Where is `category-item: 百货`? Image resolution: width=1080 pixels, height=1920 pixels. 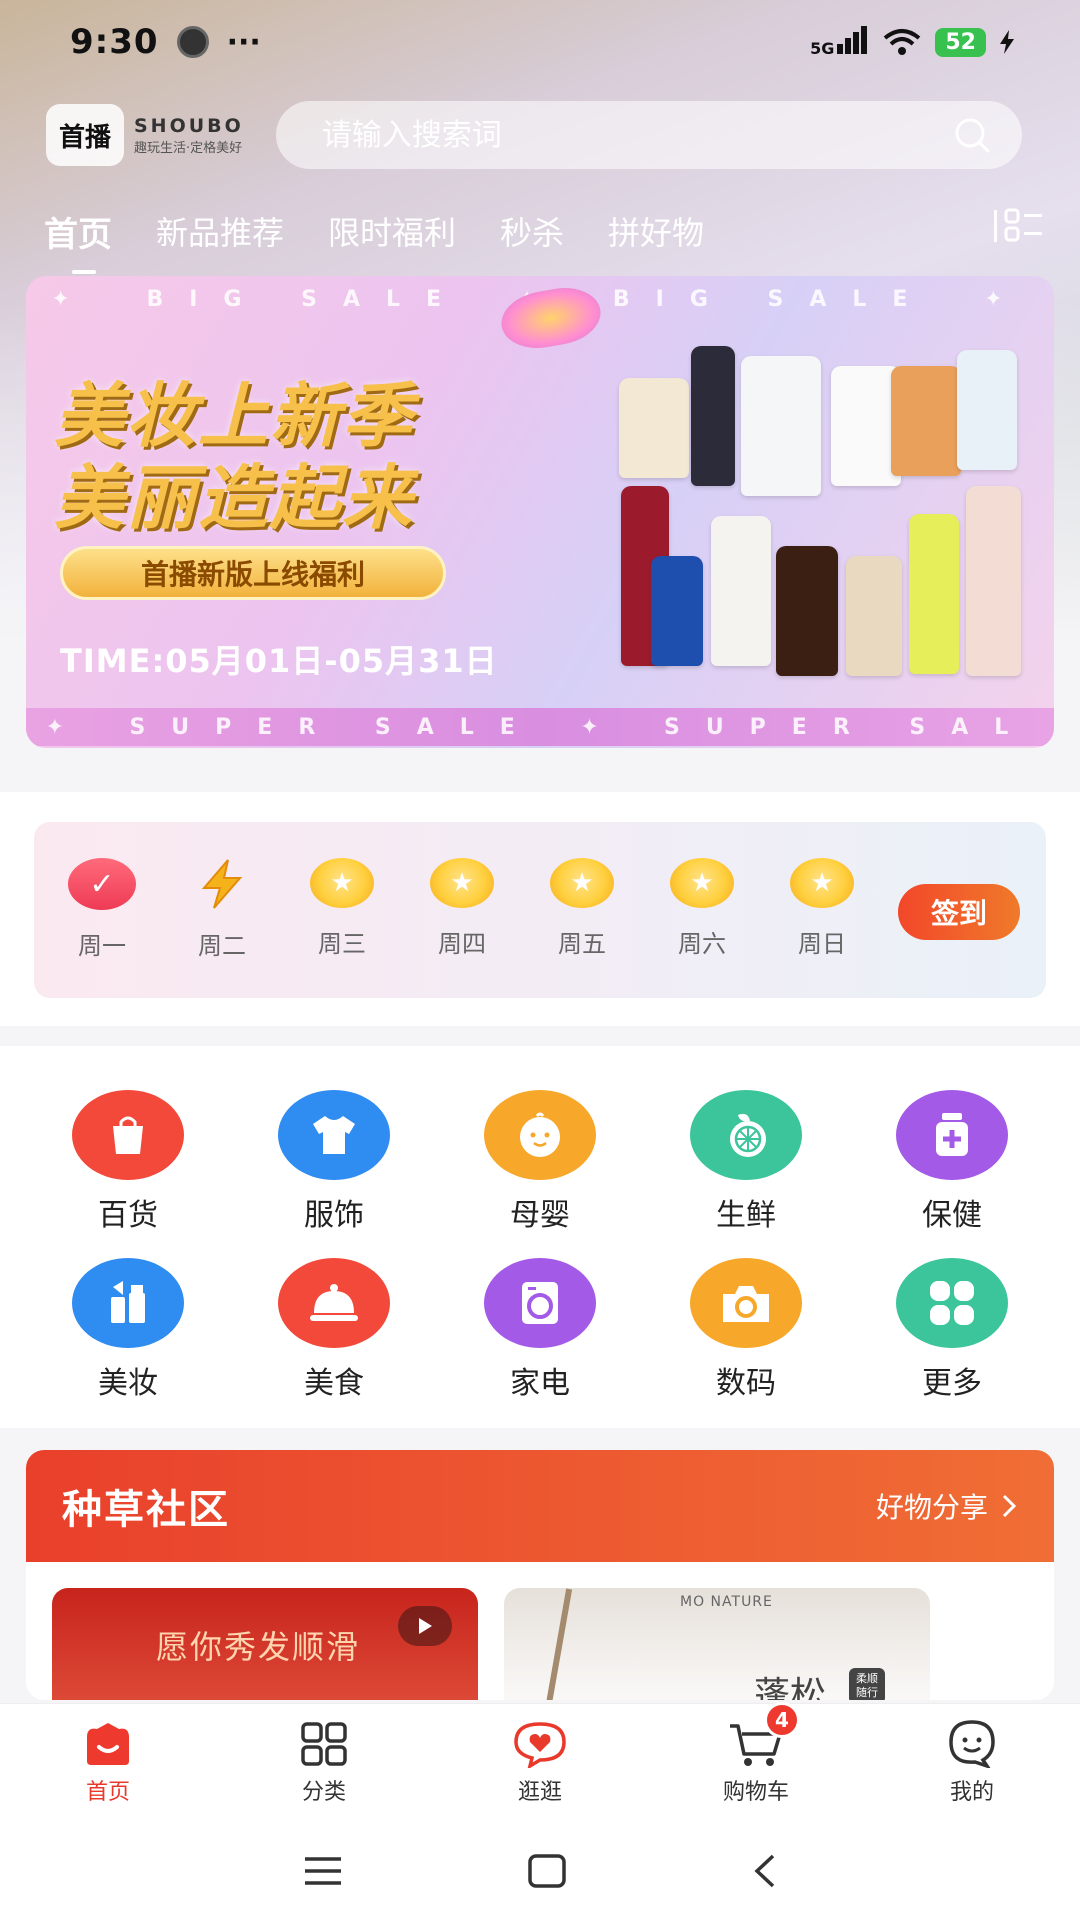
category-item: 百货 is located at coordinates (128, 1162).